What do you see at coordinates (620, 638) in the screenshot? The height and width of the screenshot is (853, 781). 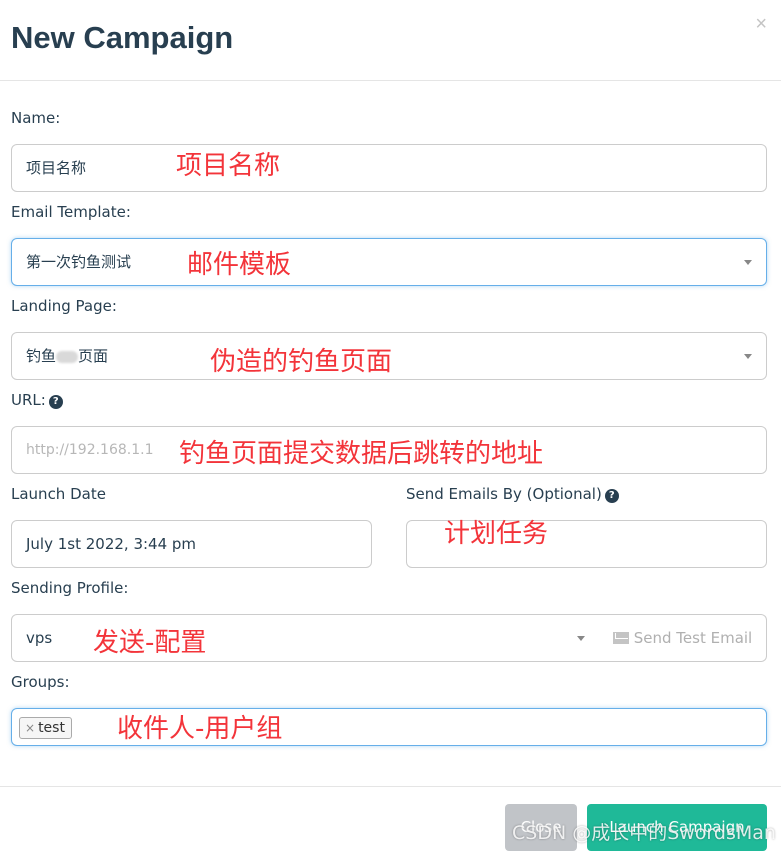 I see `envelope-icon` at bounding box center [620, 638].